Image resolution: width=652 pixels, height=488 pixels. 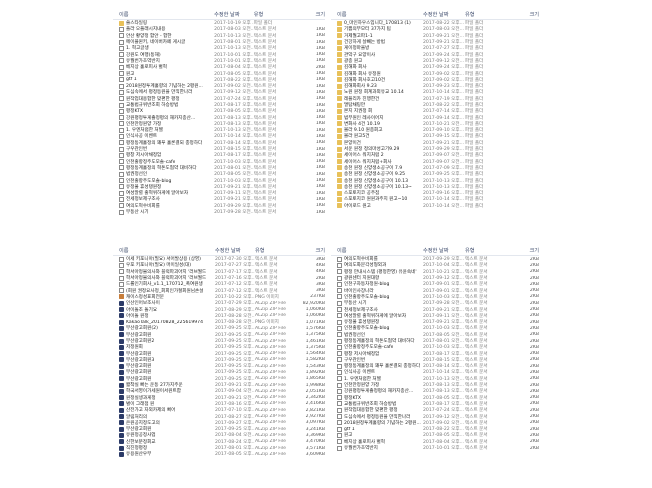 What do you see at coordinates (435, 54) in the screenshot?
I see `file-row: 관악구 요양이사 2017-09-24 오후... 파일 폴더` at bounding box center [435, 54].